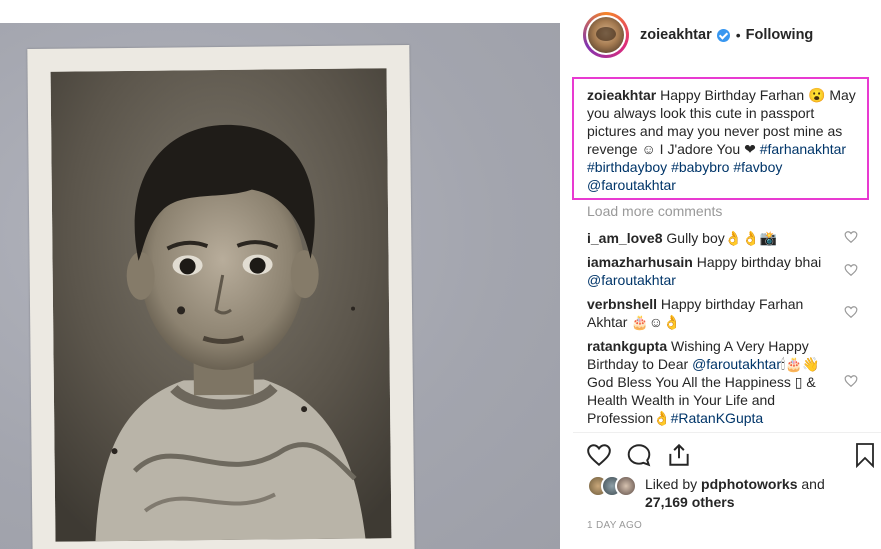 The image size is (881, 549). I want to click on profile-avatar, so click(606, 35).